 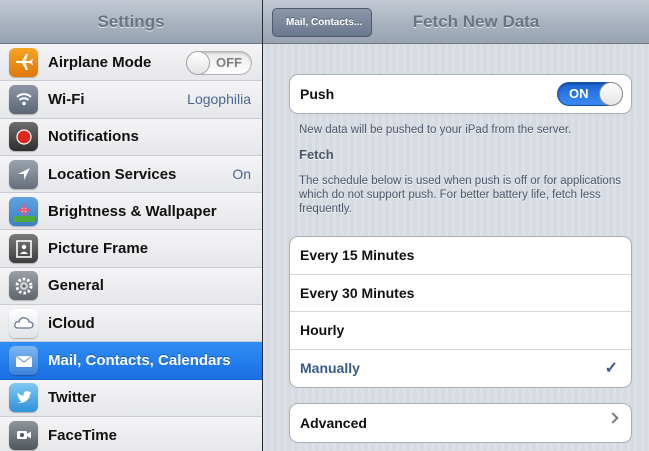 I want to click on detail-navbar: Mail, Contacts... Fetch New Data, so click(x=456, y=22).